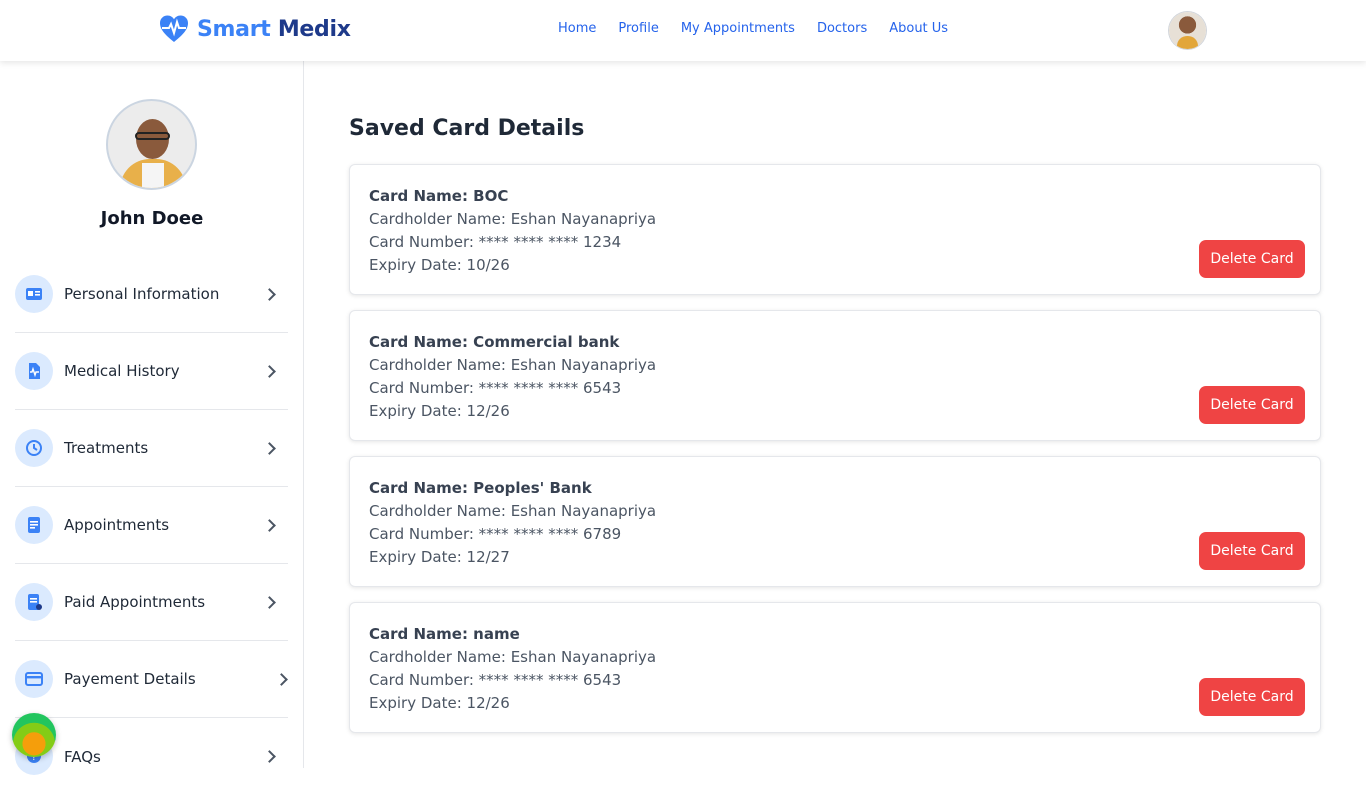 The height and width of the screenshot is (795, 1366). Describe the element at coordinates (152, 136) in the screenshot. I see `photo-glasses` at that location.